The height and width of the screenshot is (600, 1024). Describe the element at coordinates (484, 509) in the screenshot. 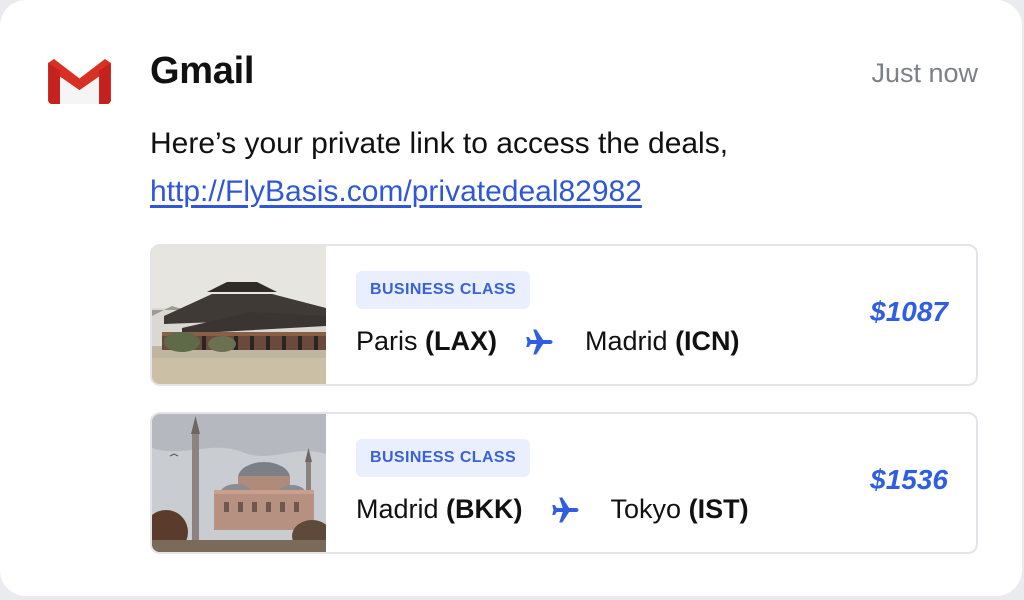

I see `origin-code: (BKK)` at that location.